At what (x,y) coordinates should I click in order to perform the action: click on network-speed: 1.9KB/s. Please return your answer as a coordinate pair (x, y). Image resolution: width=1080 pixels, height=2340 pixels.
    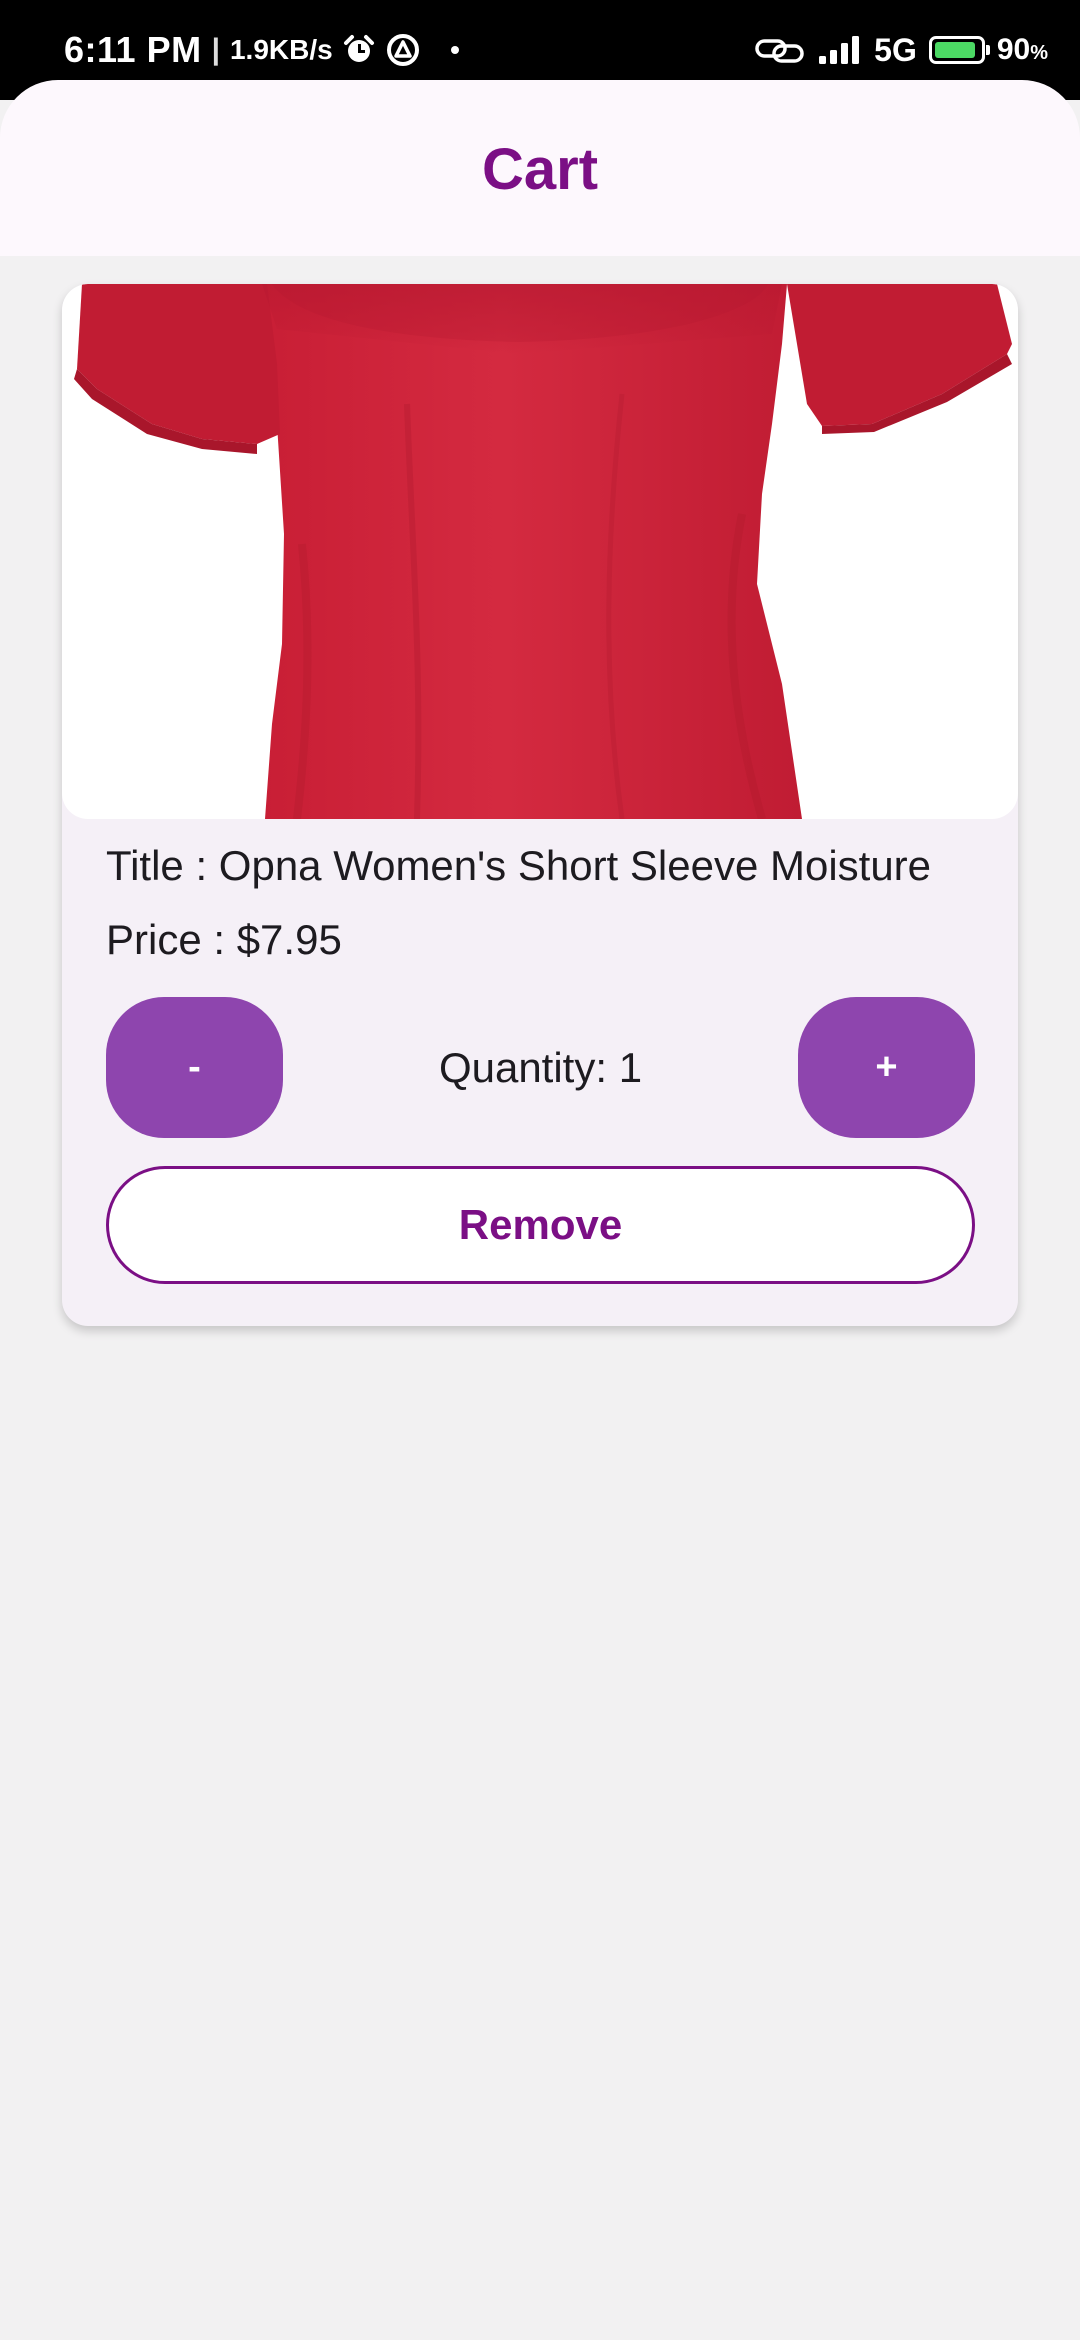
    Looking at the image, I should click on (281, 49).